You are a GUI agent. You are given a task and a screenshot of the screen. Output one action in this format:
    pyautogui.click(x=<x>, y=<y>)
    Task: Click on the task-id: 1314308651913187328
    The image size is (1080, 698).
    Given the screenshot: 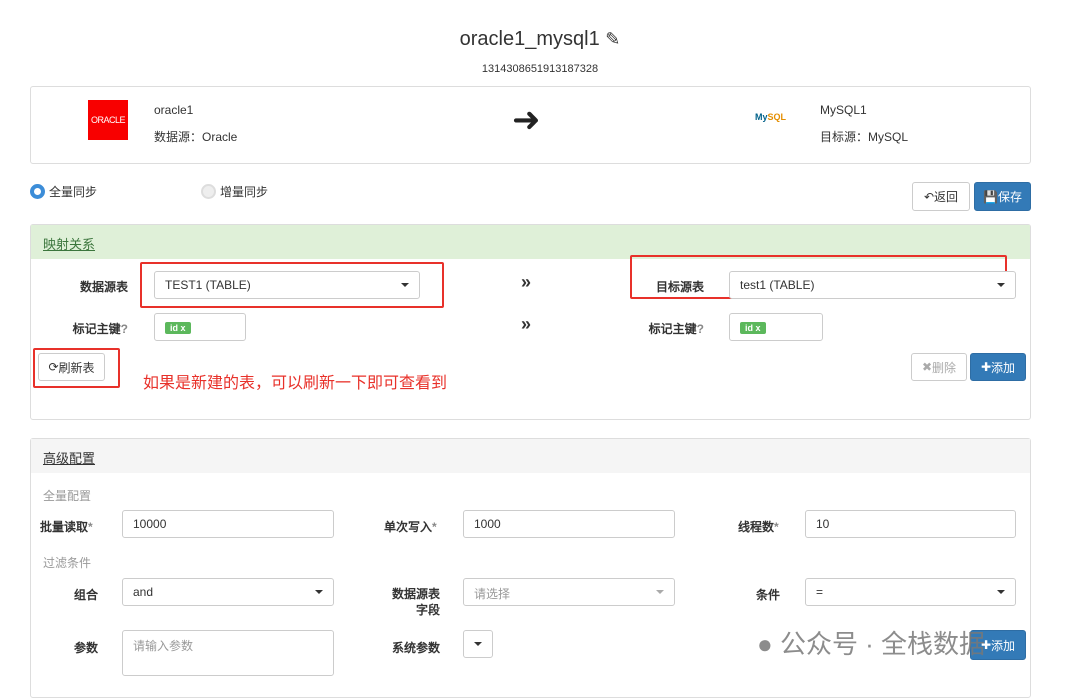 What is the action you would take?
    pyautogui.click(x=540, y=69)
    